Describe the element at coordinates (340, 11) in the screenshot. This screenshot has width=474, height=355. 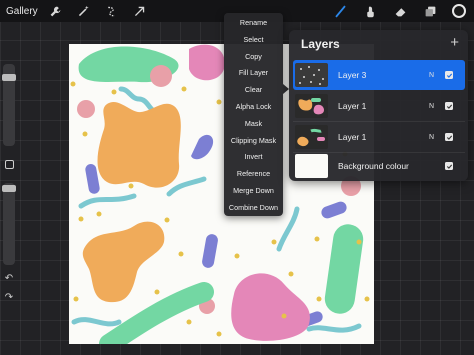
I see `brush-icon` at that location.